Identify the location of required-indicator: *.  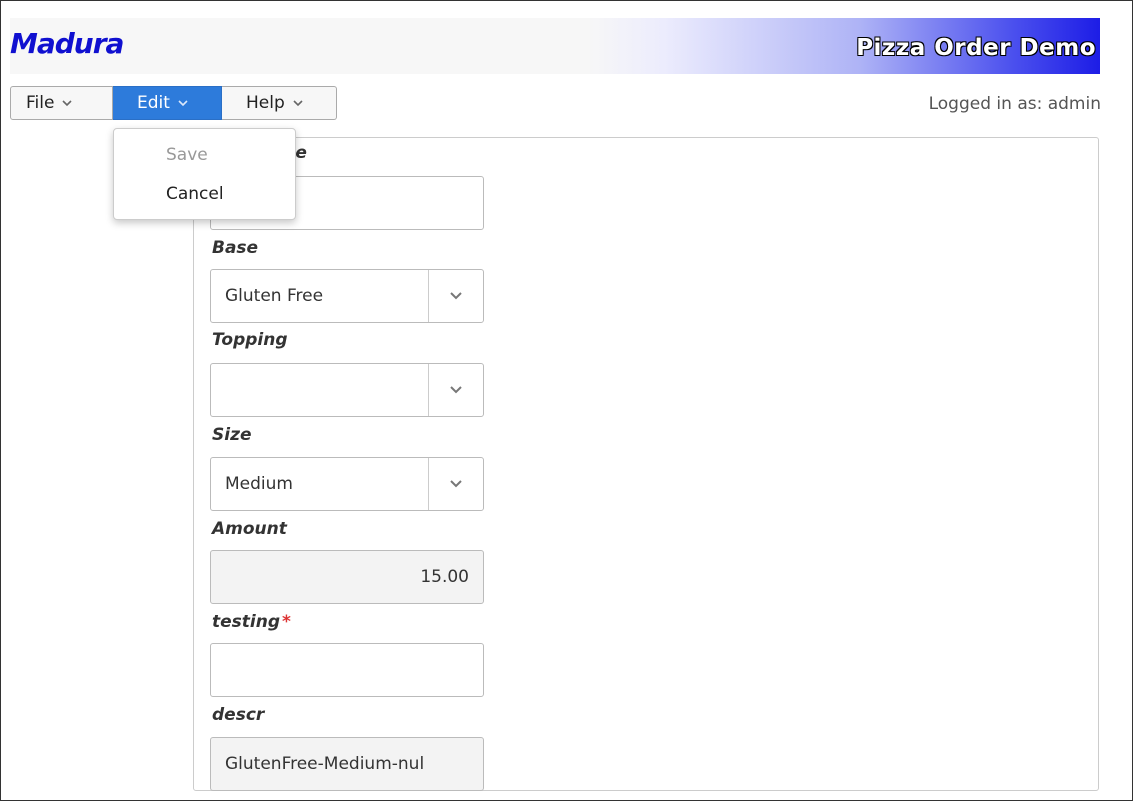
(286, 622).